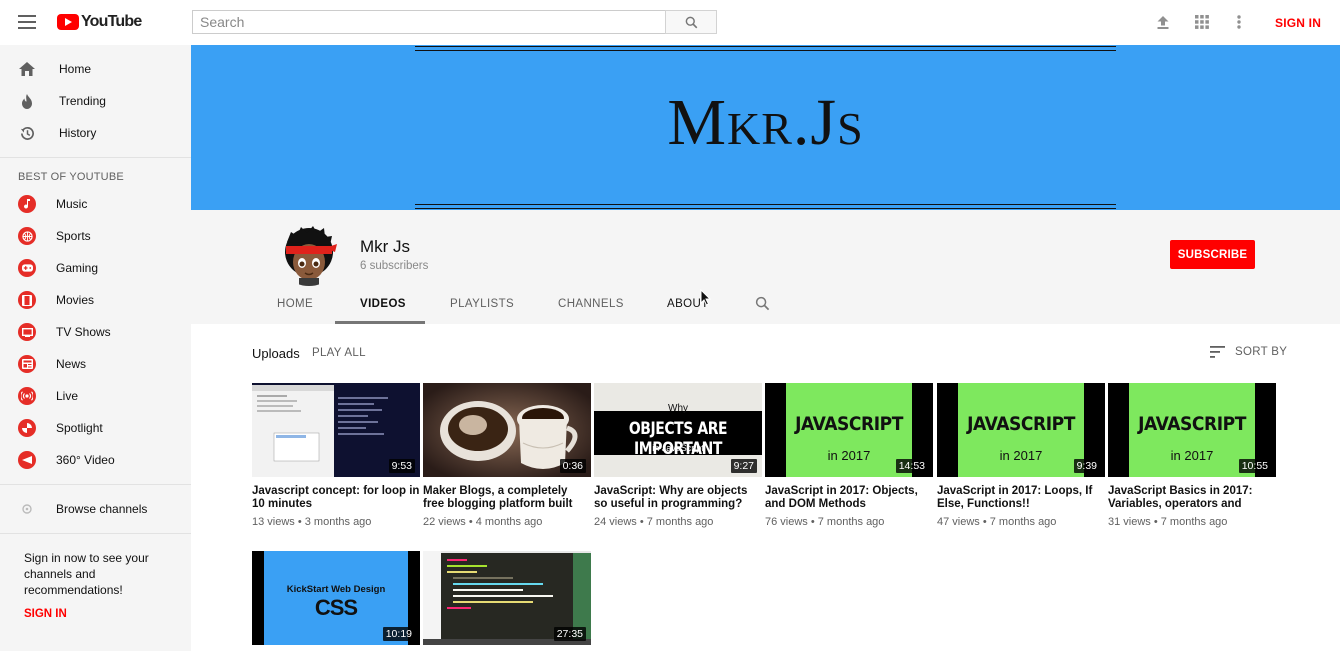  Describe the element at coordinates (705, 297) in the screenshot. I see `mouse-cursor-icon` at that location.